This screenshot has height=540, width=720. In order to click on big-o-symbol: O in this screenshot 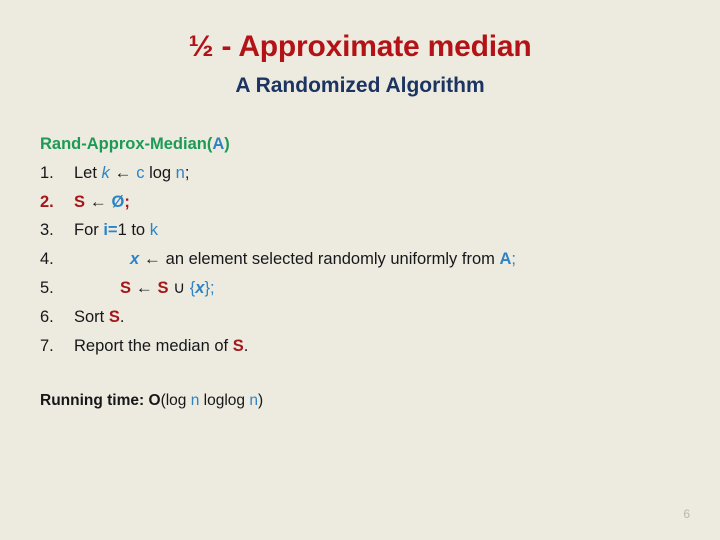, I will do `click(154, 400)`.